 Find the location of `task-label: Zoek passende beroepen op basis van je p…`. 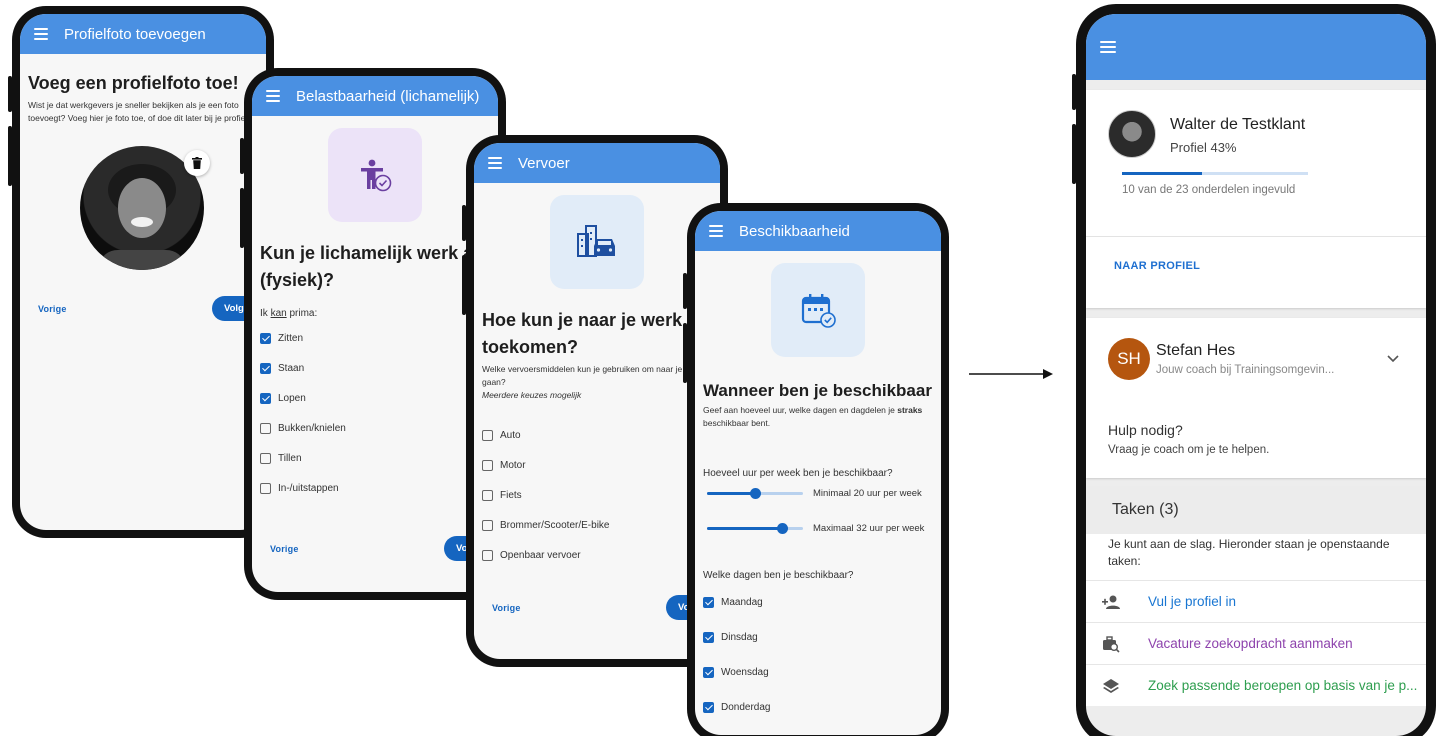

task-label: Zoek passende beroepen op basis van je p… is located at coordinates (1283, 685).